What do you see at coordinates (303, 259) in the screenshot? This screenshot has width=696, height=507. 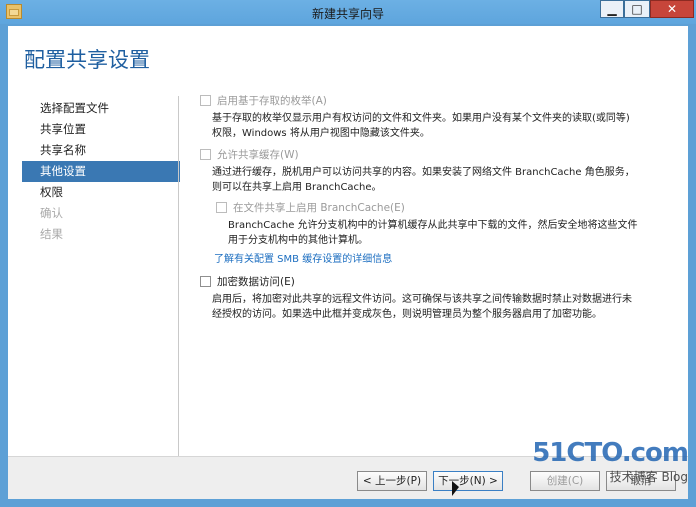 I see `smb-cache-help-link: 了解有关配置 SMB 缓存设置的详细信息` at bounding box center [303, 259].